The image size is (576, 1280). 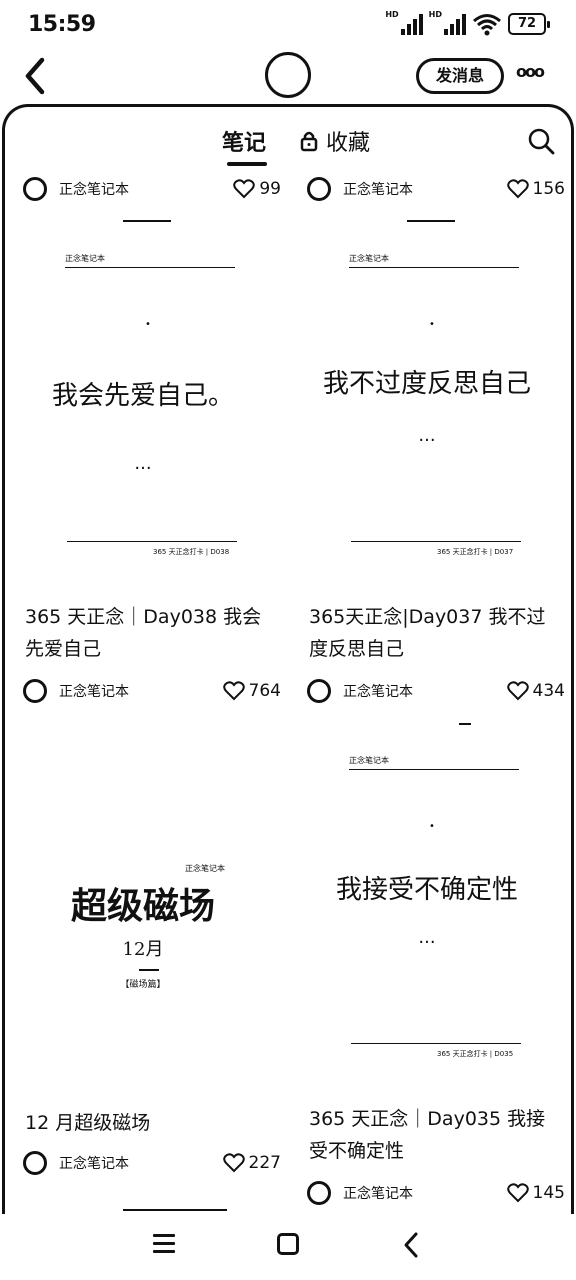 I want to click on status-time: 15:59, so click(x=62, y=24).